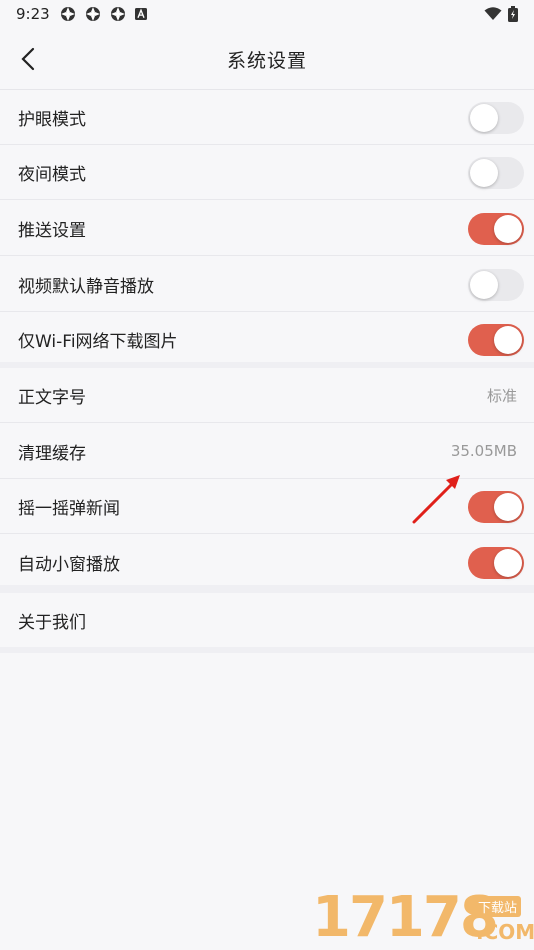 The image size is (534, 950). I want to click on wifi-images-toggle, so click(496, 340).